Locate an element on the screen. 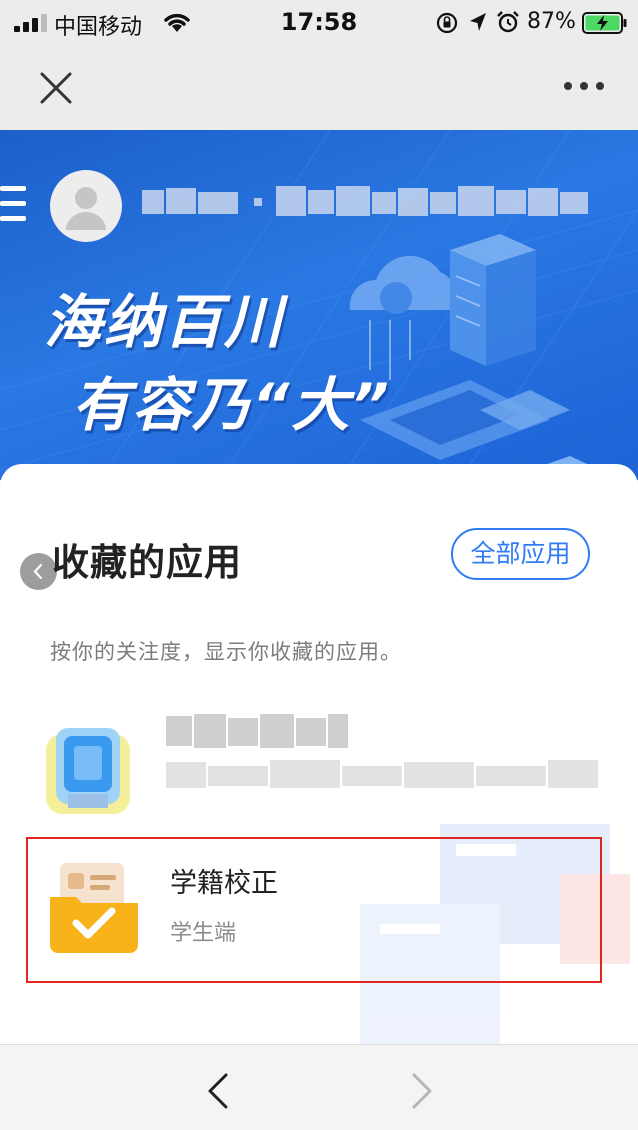  avatar-person-icon is located at coordinates (86, 208).